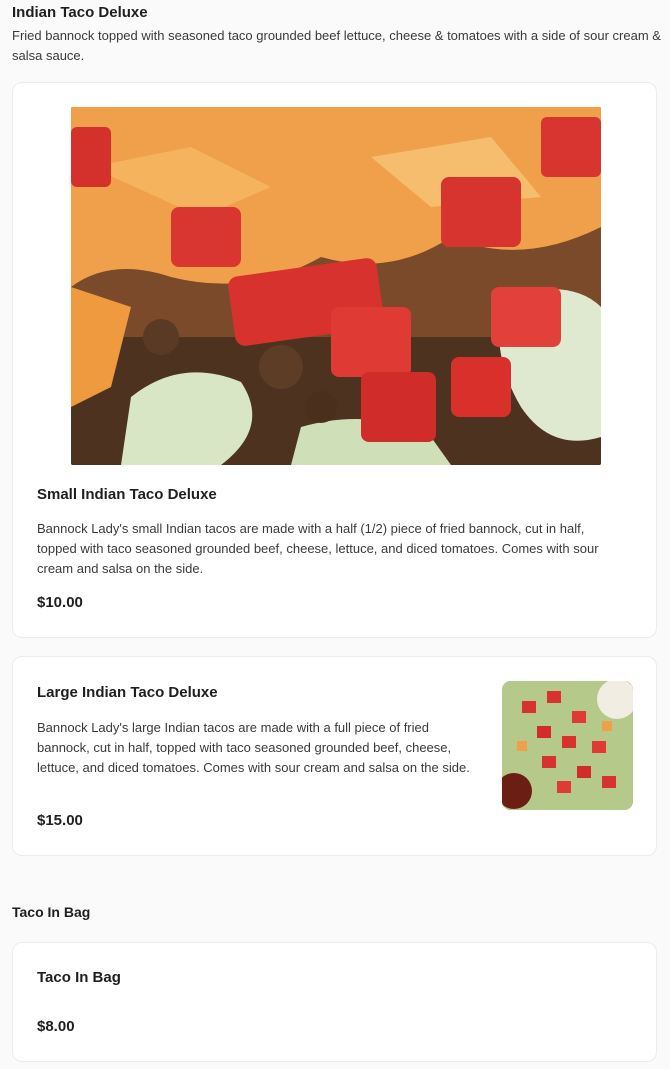 The image size is (670, 1069). Describe the element at coordinates (51, 912) in the screenshot. I see `section-title: Taco In Bag` at that location.